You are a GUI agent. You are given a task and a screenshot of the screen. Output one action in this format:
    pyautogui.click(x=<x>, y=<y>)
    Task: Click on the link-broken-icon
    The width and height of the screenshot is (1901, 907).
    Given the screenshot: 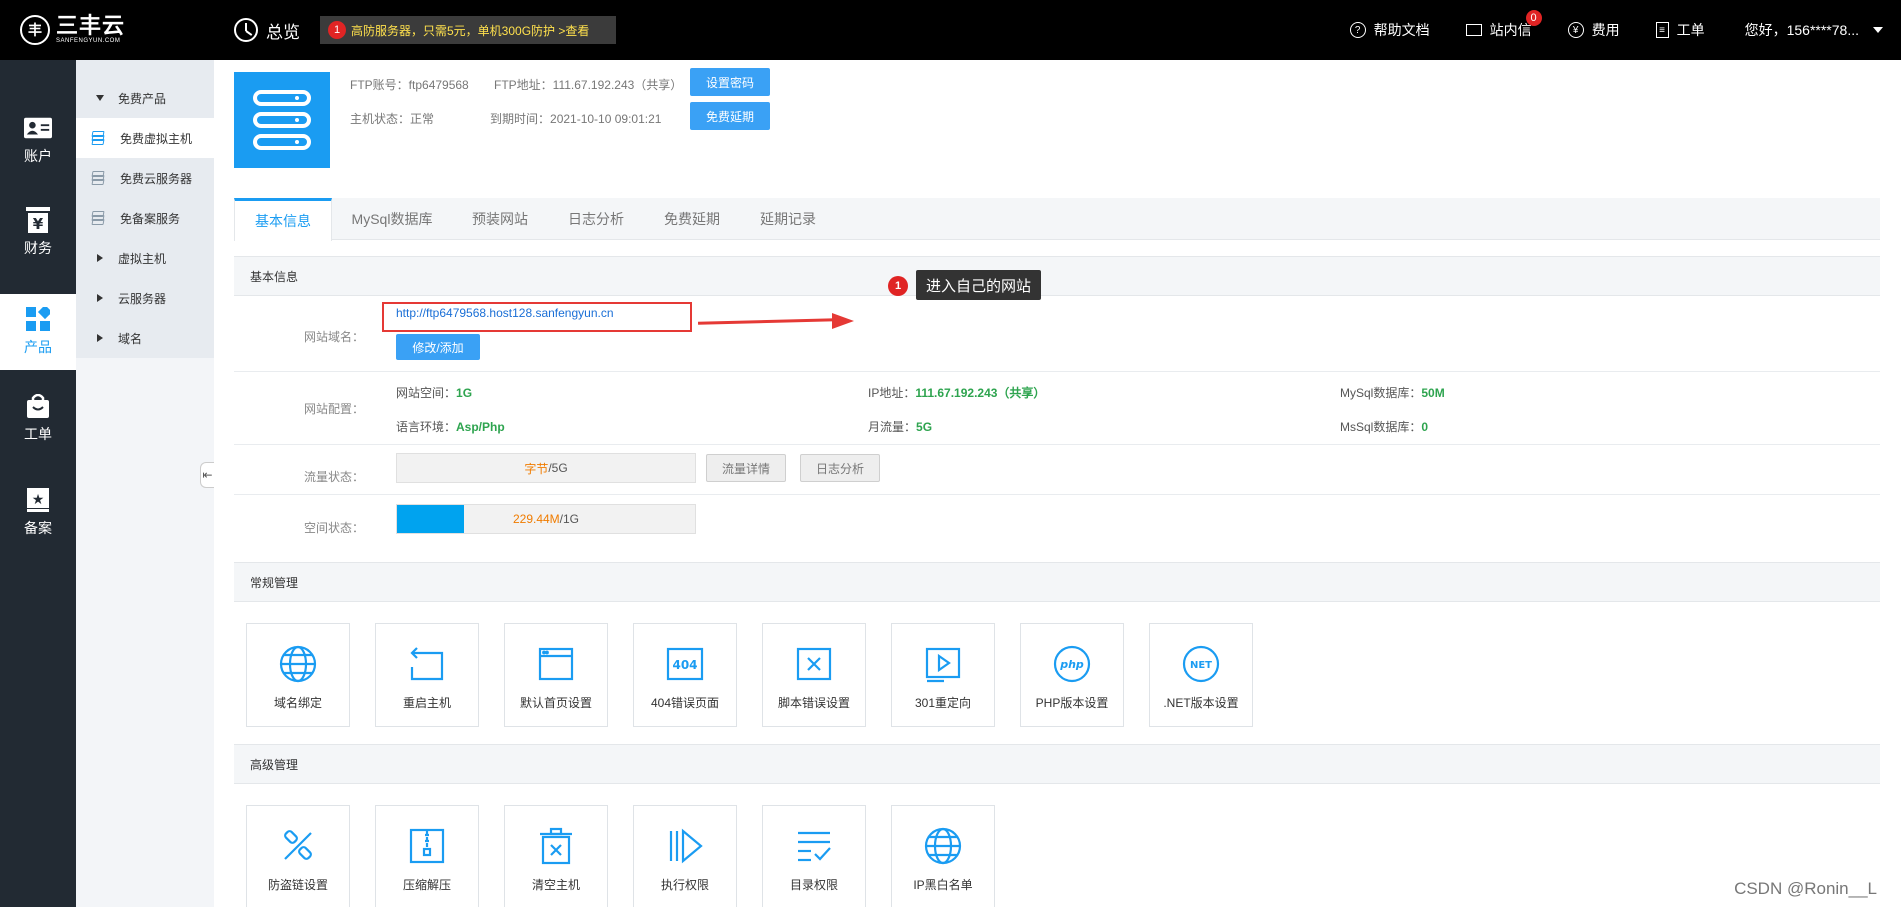 What is the action you would take?
    pyautogui.click(x=298, y=846)
    